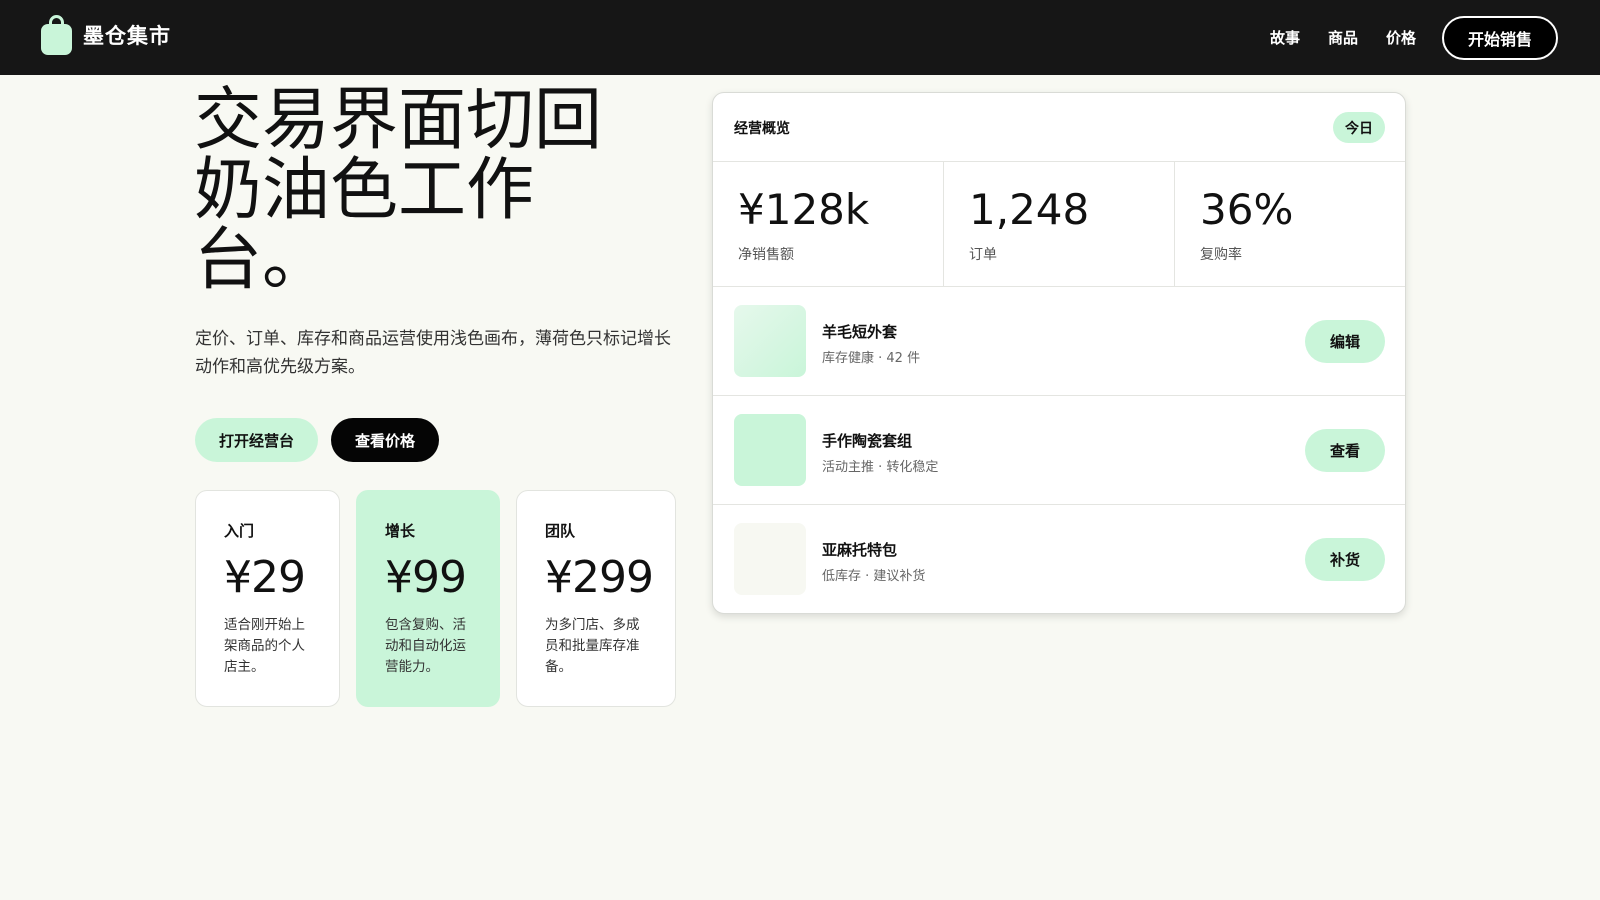  I want to click on hero-title: 交易界面切回奶油色工作台。, so click(398, 190).